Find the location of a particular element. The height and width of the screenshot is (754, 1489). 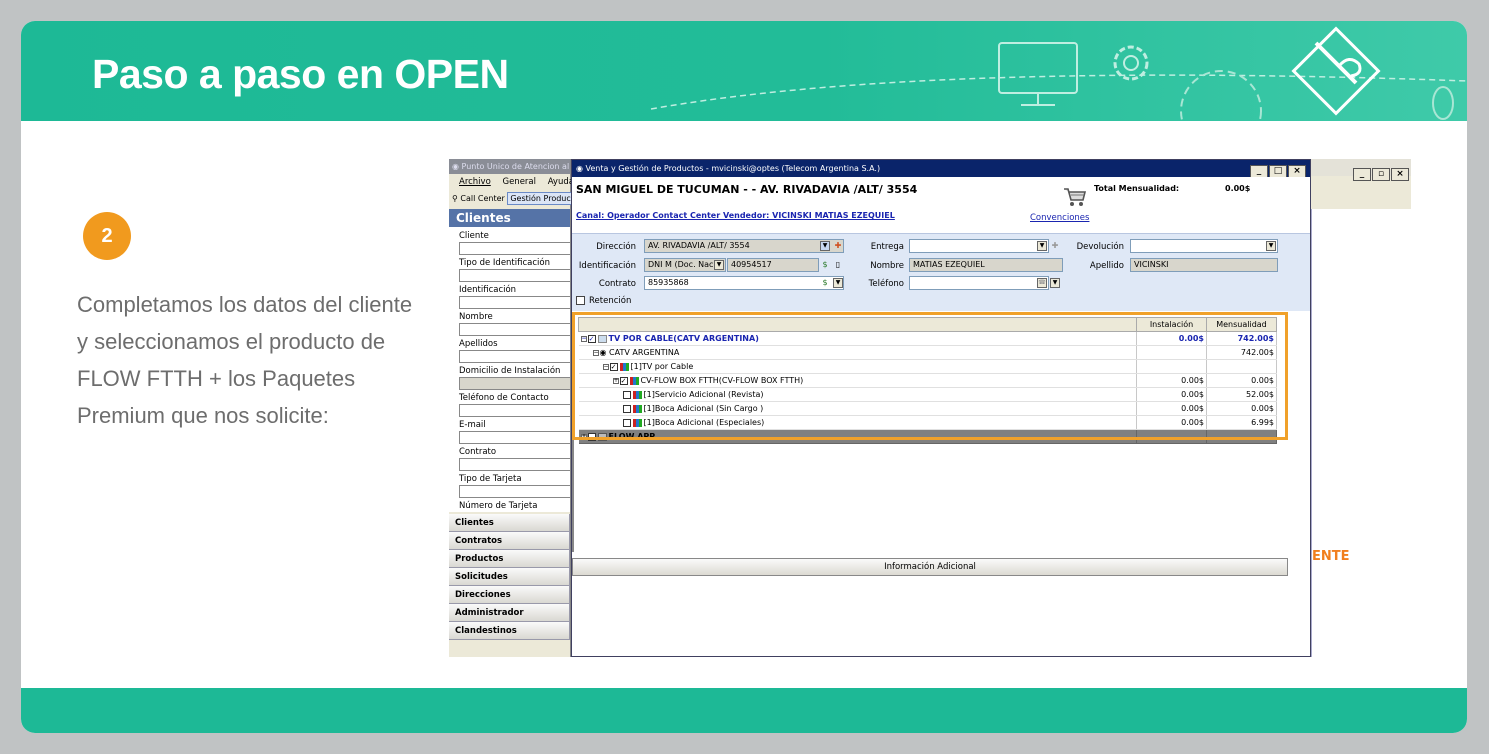

retencion-label: Retención is located at coordinates (610, 301).